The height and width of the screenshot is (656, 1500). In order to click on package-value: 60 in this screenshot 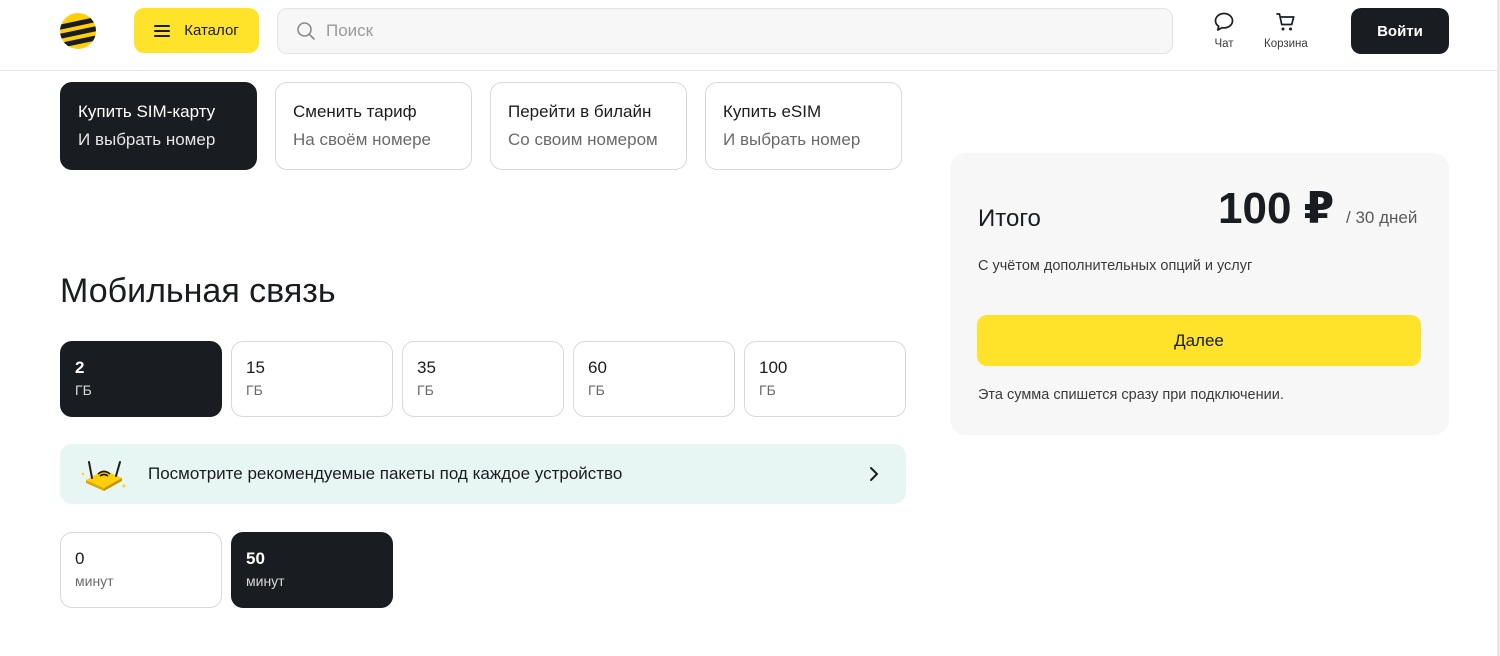, I will do `click(597, 367)`.